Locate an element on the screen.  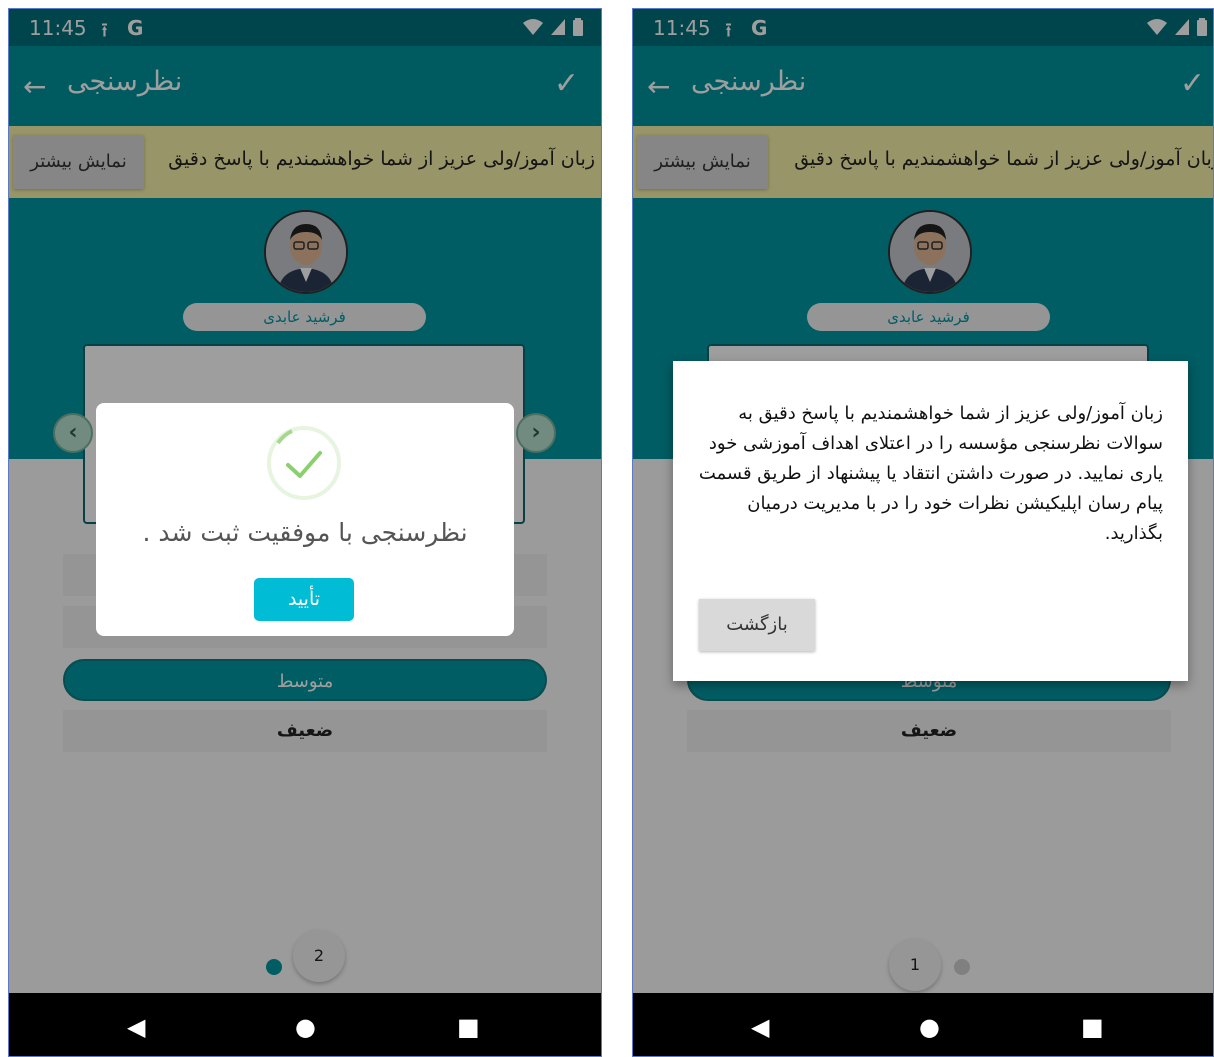
success-message: نظرسنجی با موفقیت ثبت شد . is located at coordinates (305, 532).